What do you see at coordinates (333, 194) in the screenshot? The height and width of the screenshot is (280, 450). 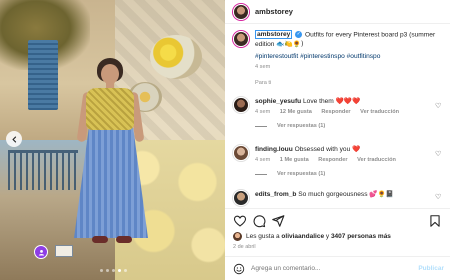 I see `comment-text: So much gorgeousness` at bounding box center [333, 194].